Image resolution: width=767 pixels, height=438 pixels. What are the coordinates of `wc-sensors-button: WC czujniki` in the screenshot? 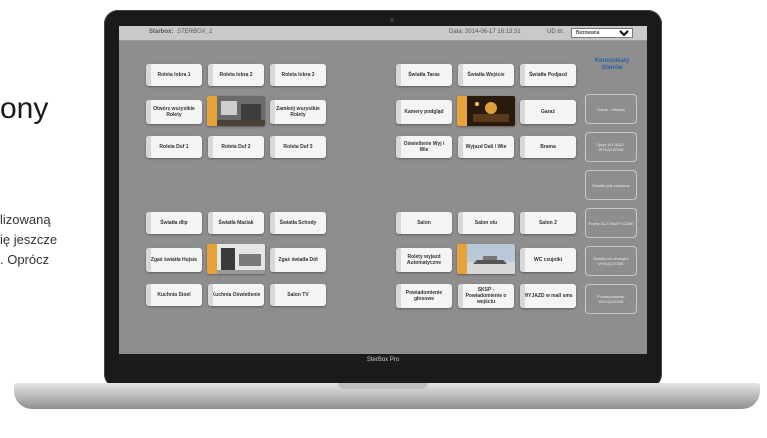 It's located at (548, 260).